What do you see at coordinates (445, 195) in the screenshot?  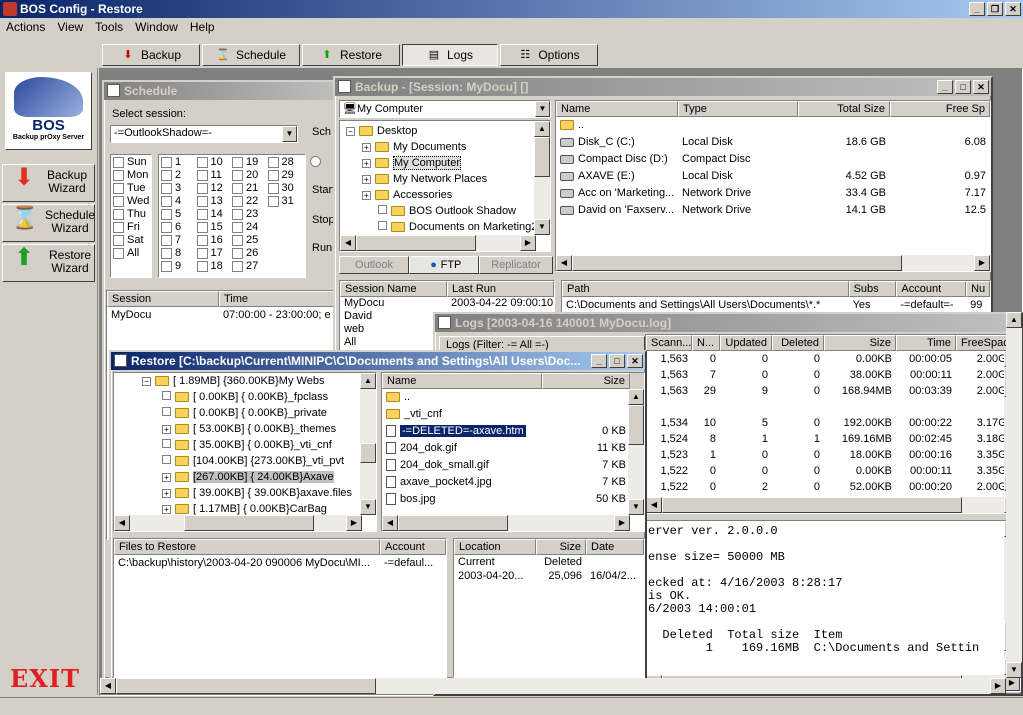 I see `tree-node: + Accessories` at bounding box center [445, 195].